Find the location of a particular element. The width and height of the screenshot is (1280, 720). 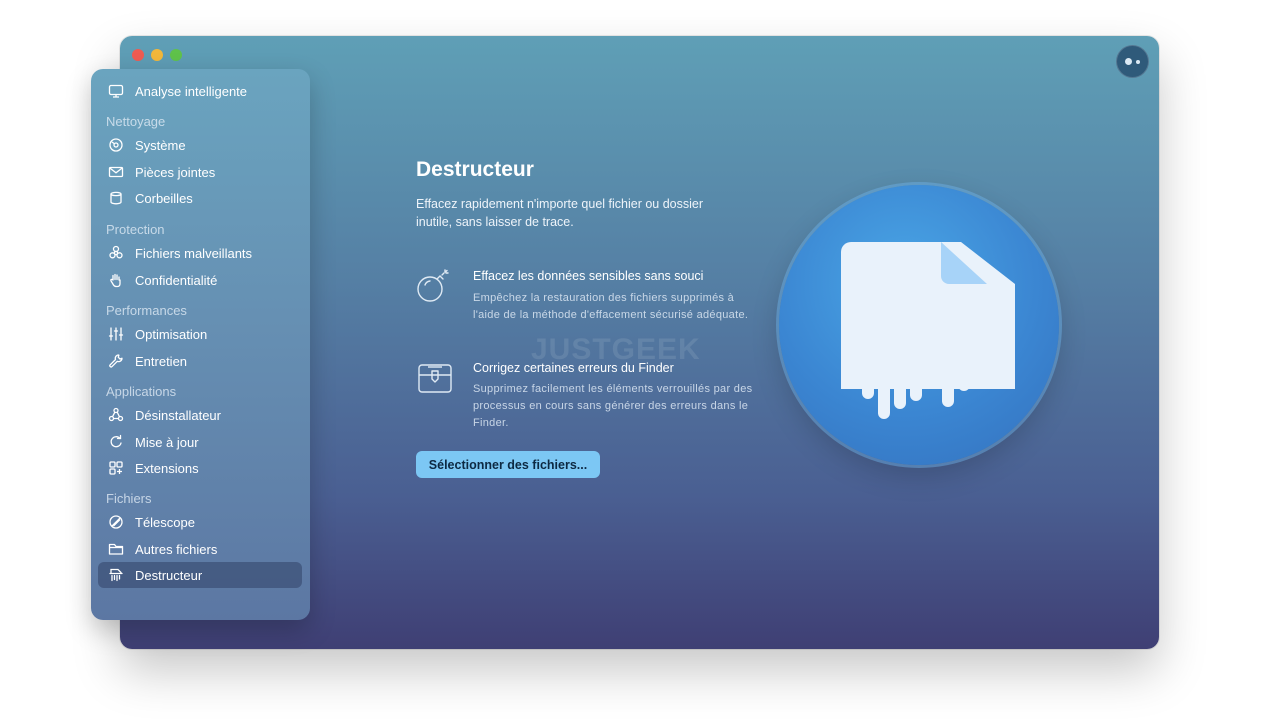

wrench-icon is located at coordinates (116, 361).